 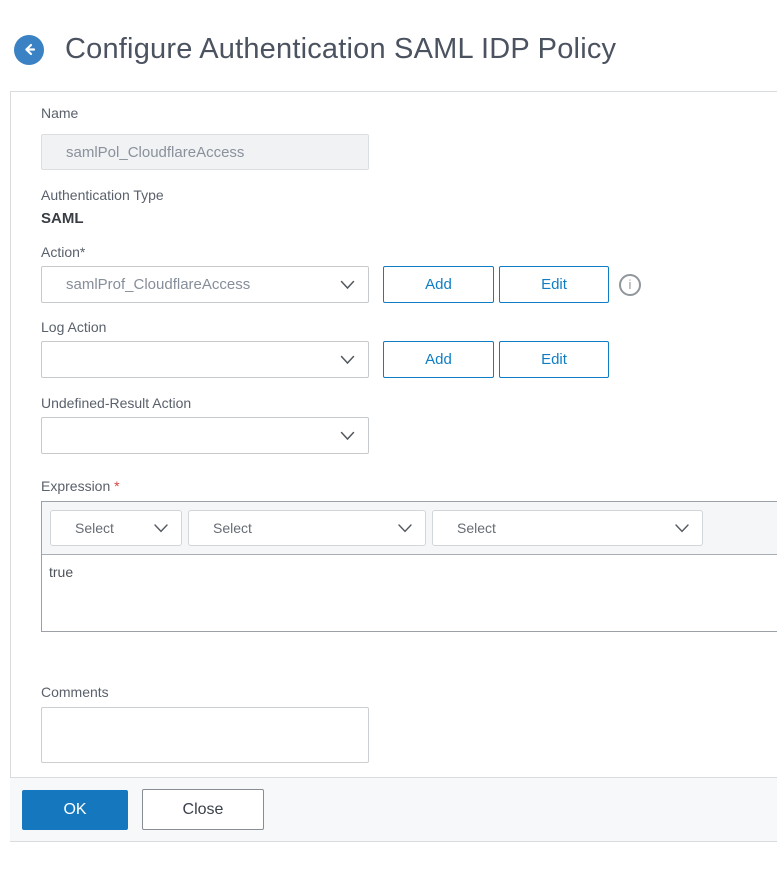 I want to click on name-label: Name, so click(x=60, y=113).